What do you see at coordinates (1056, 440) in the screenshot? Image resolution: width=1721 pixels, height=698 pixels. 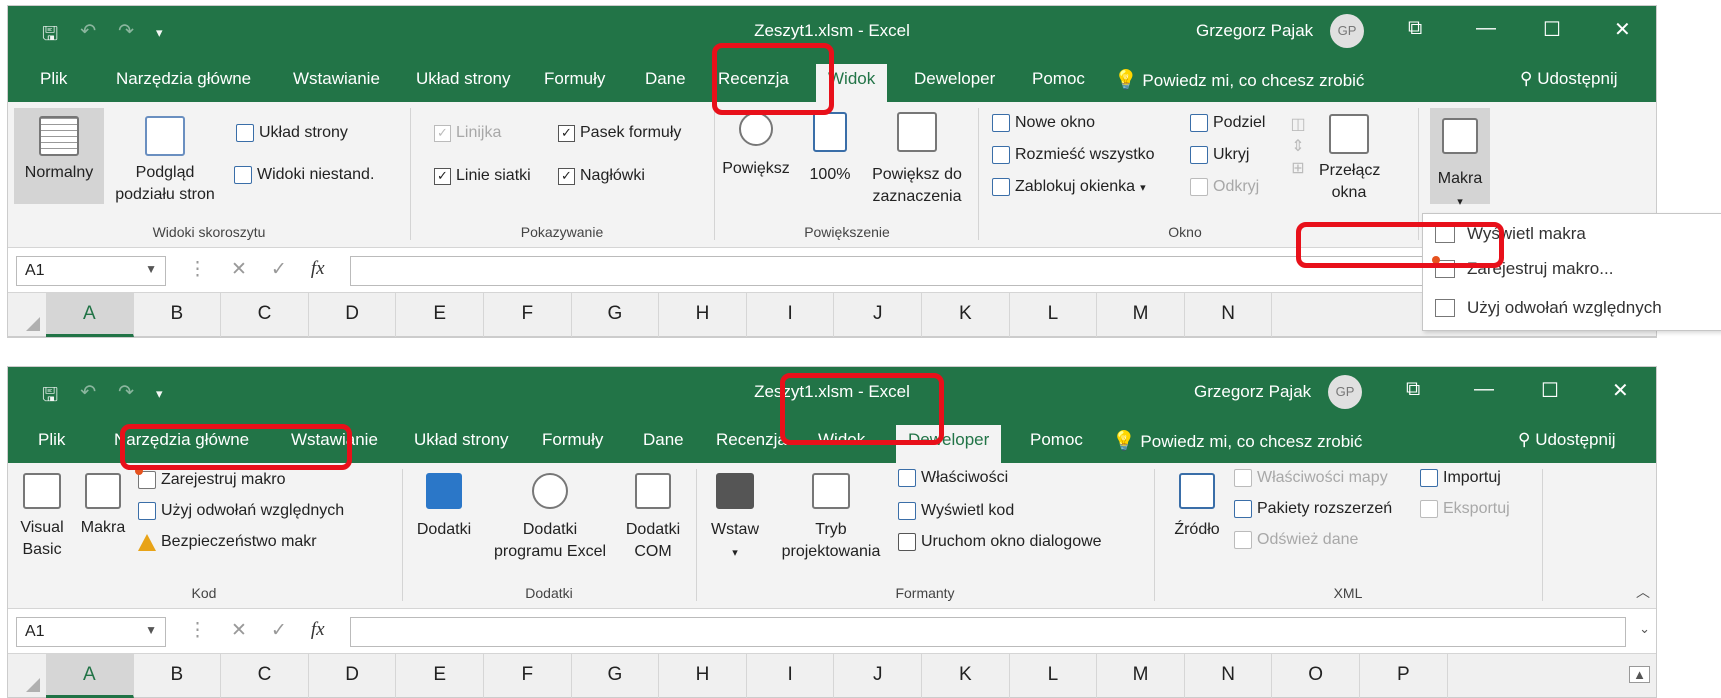 I see `tab-help: Pomoc` at bounding box center [1056, 440].